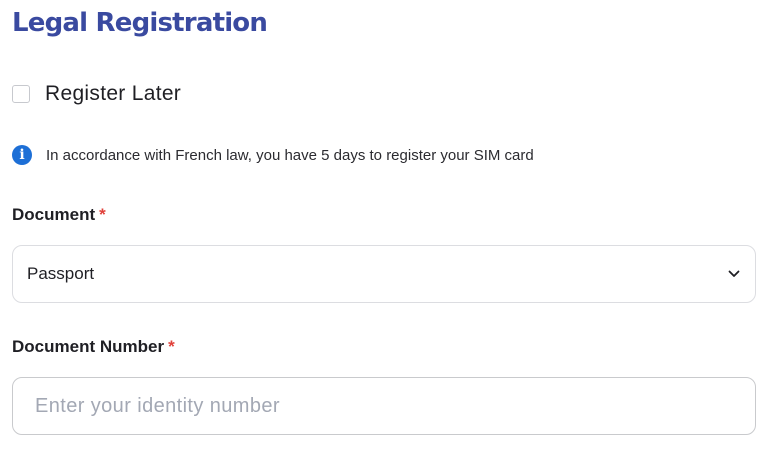  I want to click on register-later-label: Register Later, so click(113, 93).